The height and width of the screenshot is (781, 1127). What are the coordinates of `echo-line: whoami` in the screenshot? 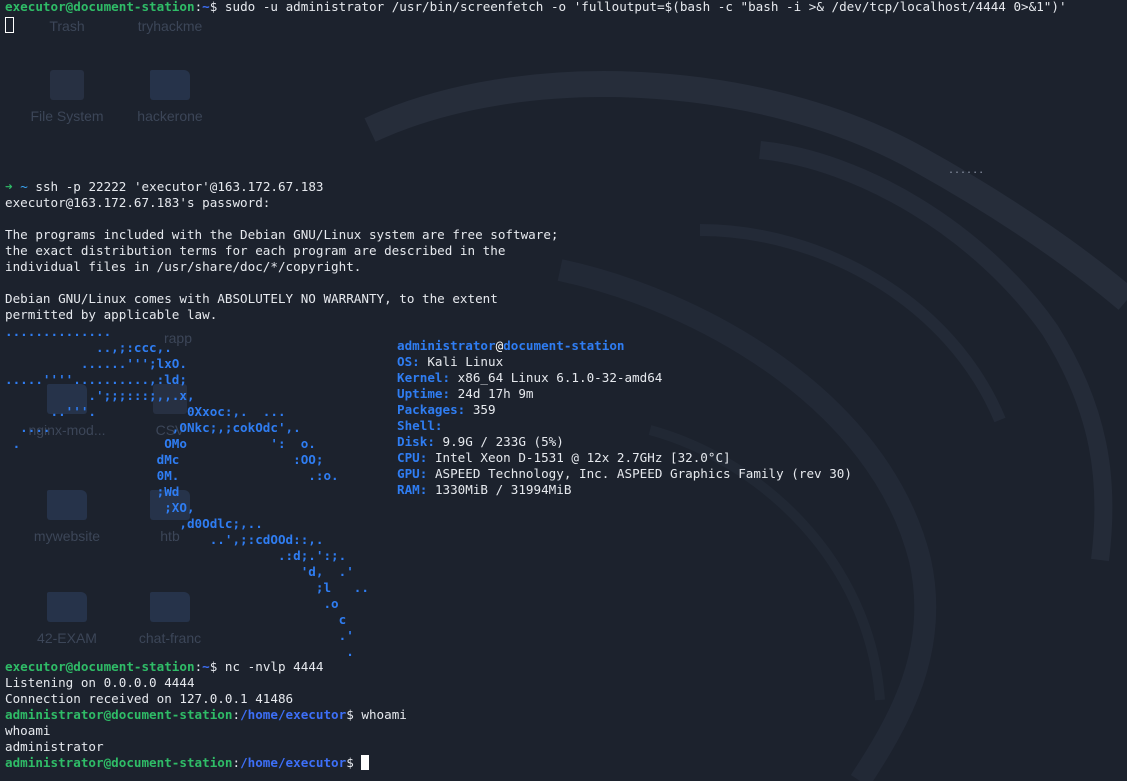 It's located at (28, 730).